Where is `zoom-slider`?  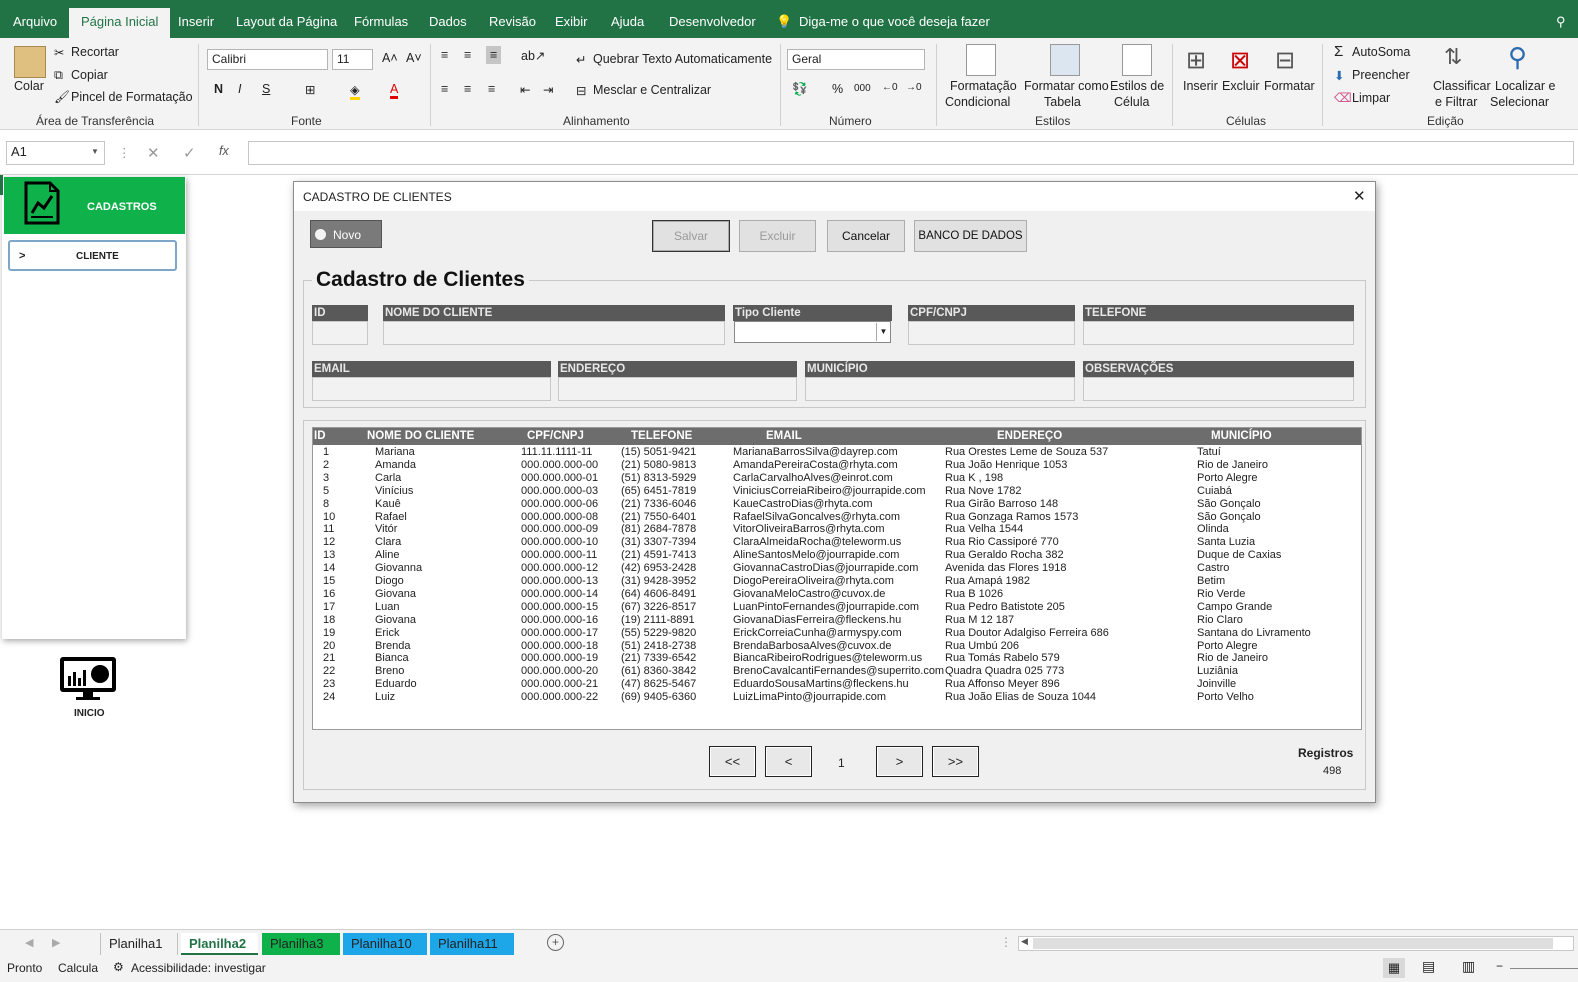
zoom-slider is located at coordinates (1544, 968).